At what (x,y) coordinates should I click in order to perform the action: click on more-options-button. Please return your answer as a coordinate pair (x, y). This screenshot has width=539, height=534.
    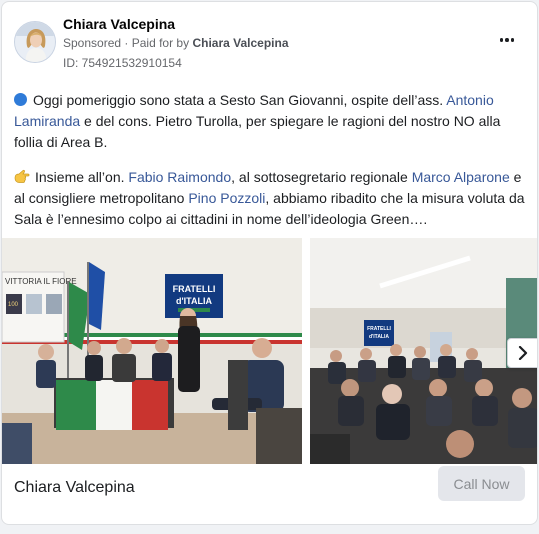
    Looking at the image, I should click on (507, 40).